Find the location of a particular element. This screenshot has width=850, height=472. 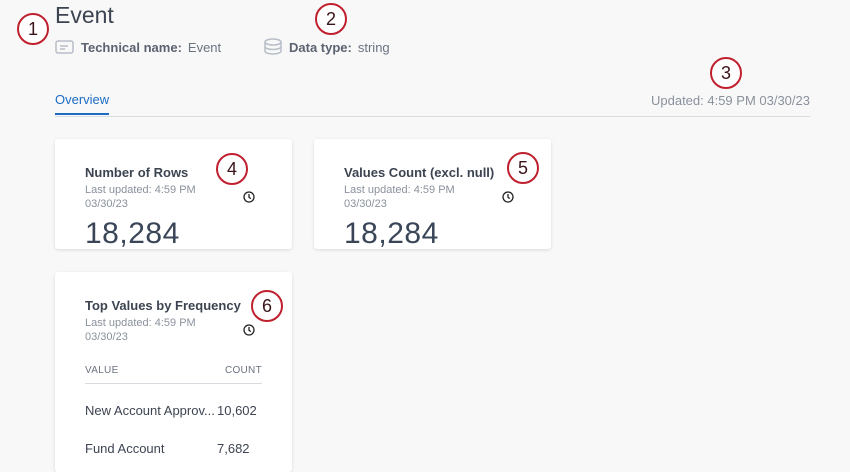

database-icon is located at coordinates (273, 47).